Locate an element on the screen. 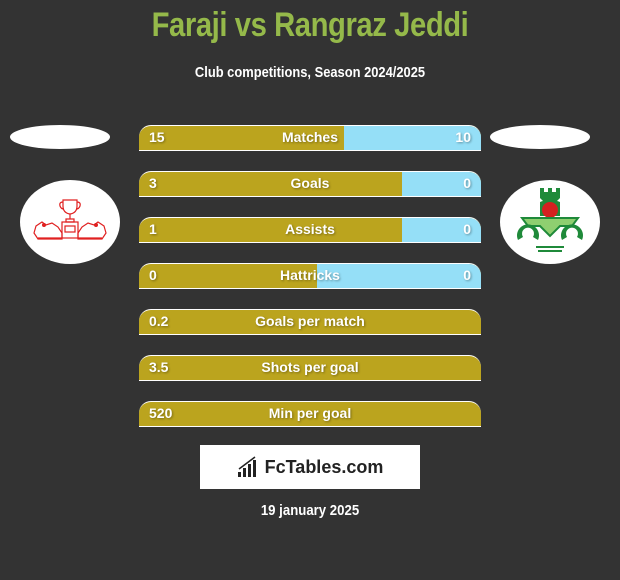 This screenshot has height=580, width=620. right-player-name-placeholder is located at coordinates (540, 137).